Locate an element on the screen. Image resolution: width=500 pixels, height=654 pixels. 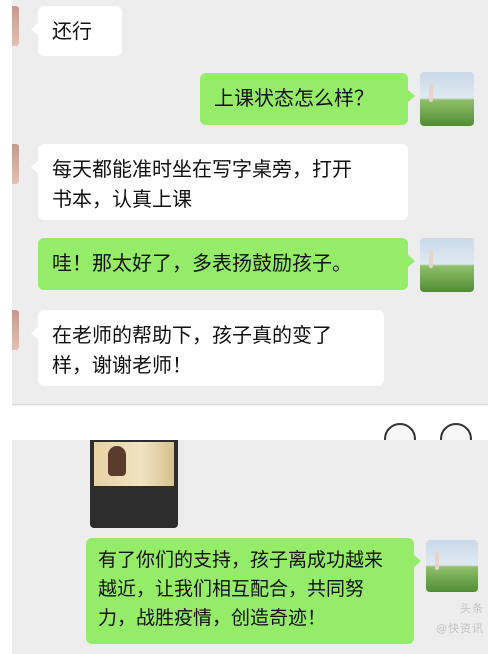
sent-message: 上课状态怎么样？ is located at coordinates (307, 99).